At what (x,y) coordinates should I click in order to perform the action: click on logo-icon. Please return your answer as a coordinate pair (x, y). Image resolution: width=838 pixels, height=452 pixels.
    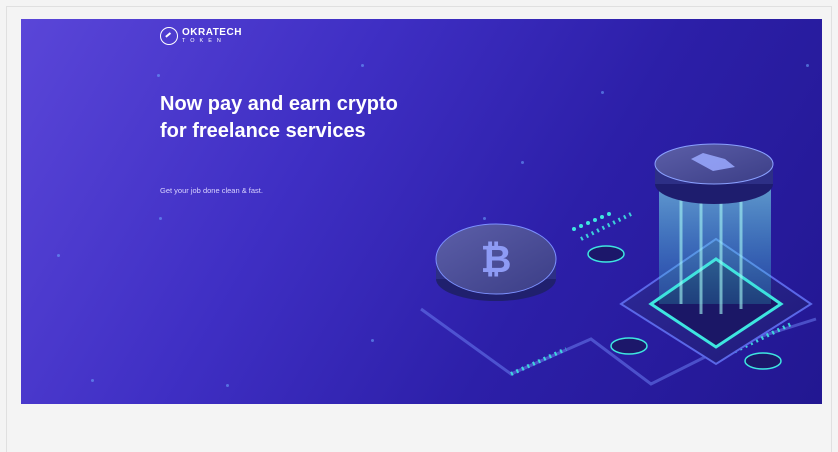
    Looking at the image, I should click on (169, 36).